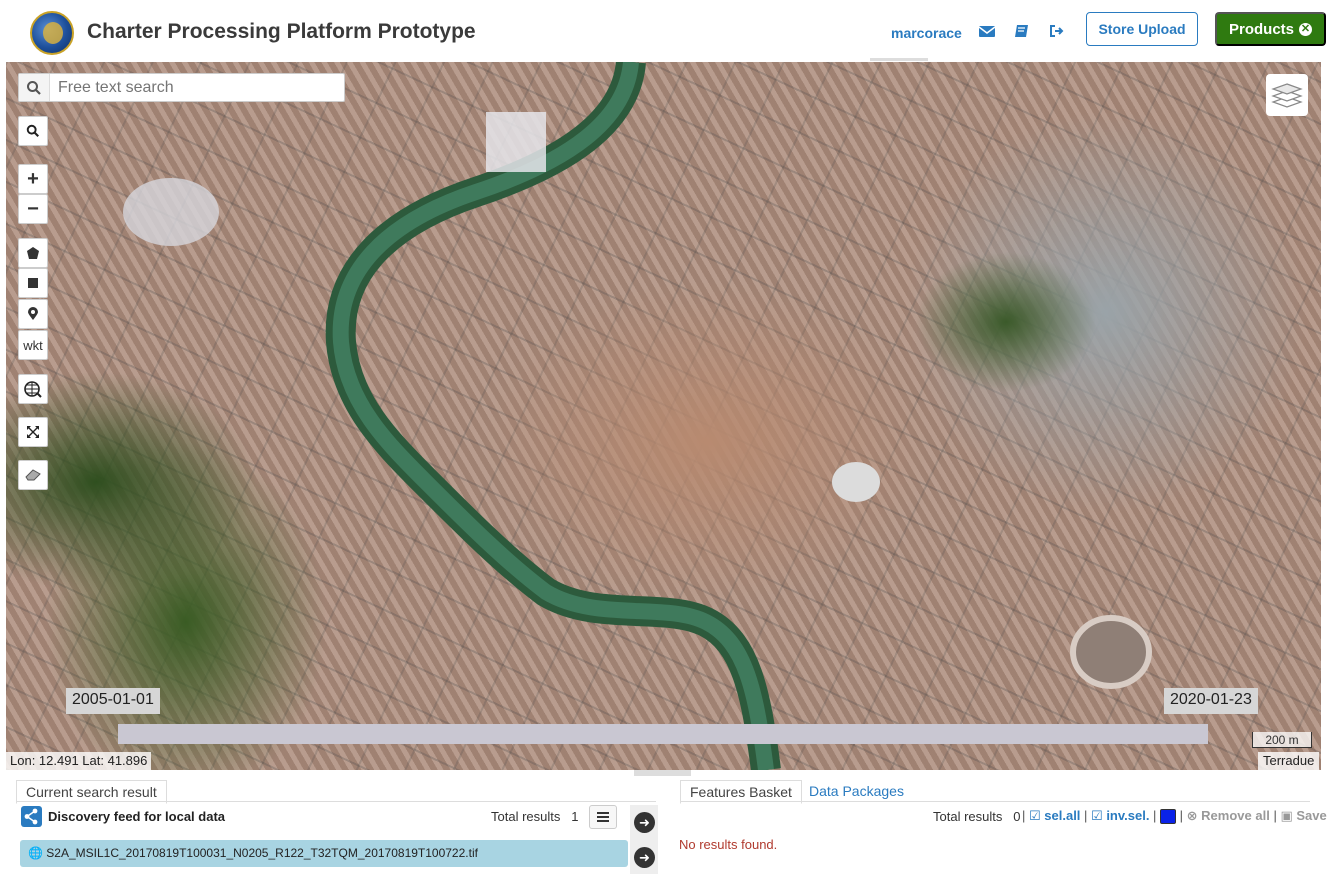 This screenshot has width=1331, height=874. Describe the element at coordinates (31, 816) in the screenshot. I see `share-icon` at that location.